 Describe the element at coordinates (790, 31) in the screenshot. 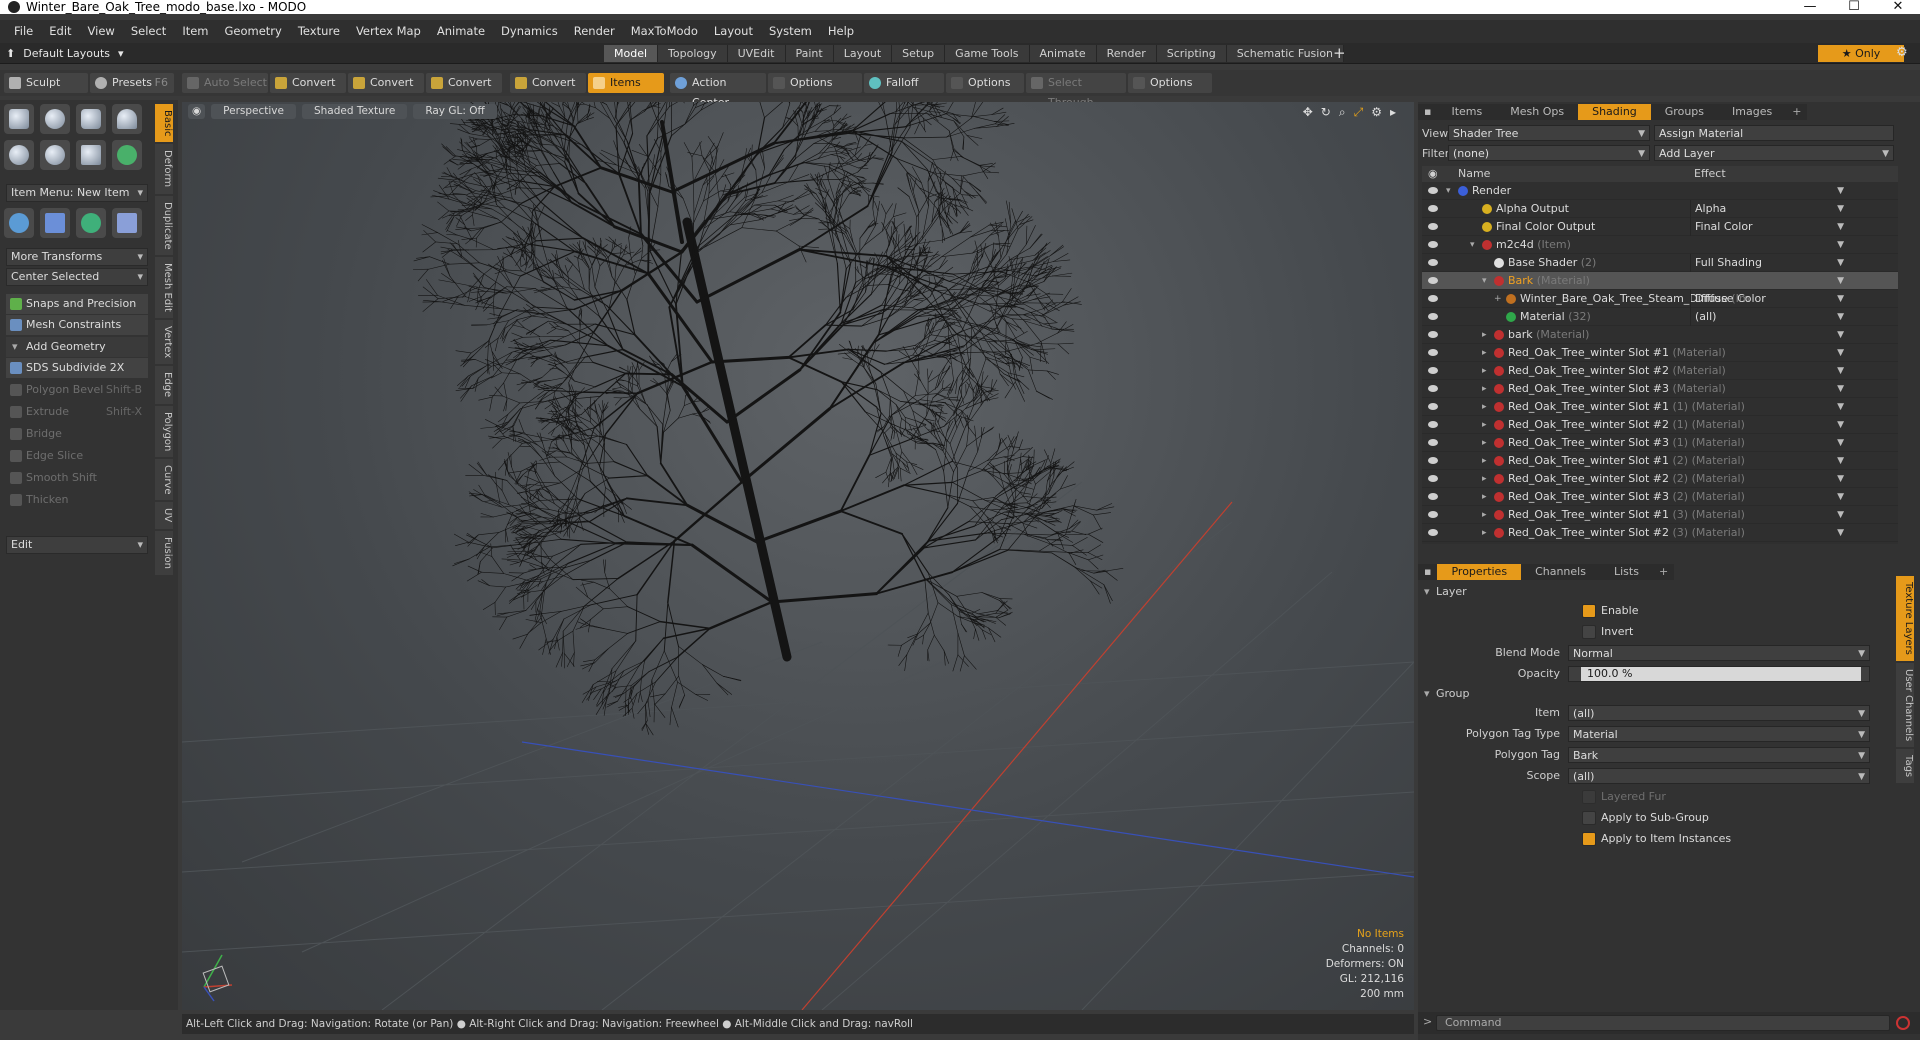

I see `menu-system: System` at that location.